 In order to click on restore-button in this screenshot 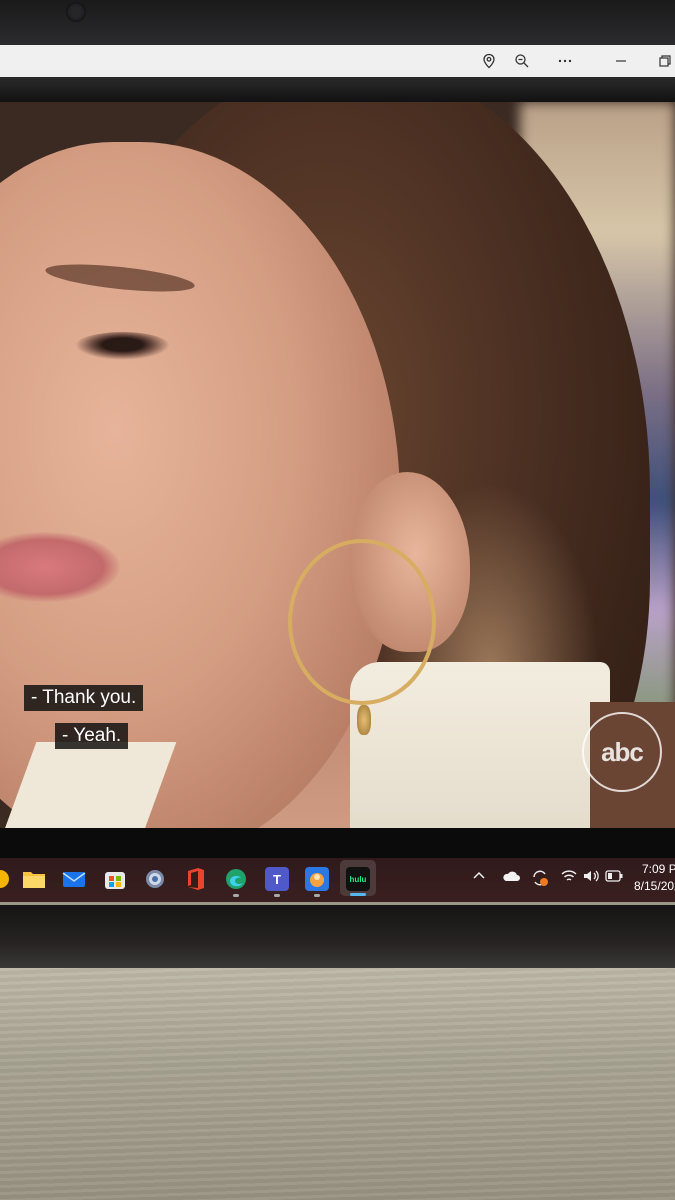, I will do `click(663, 61)`.